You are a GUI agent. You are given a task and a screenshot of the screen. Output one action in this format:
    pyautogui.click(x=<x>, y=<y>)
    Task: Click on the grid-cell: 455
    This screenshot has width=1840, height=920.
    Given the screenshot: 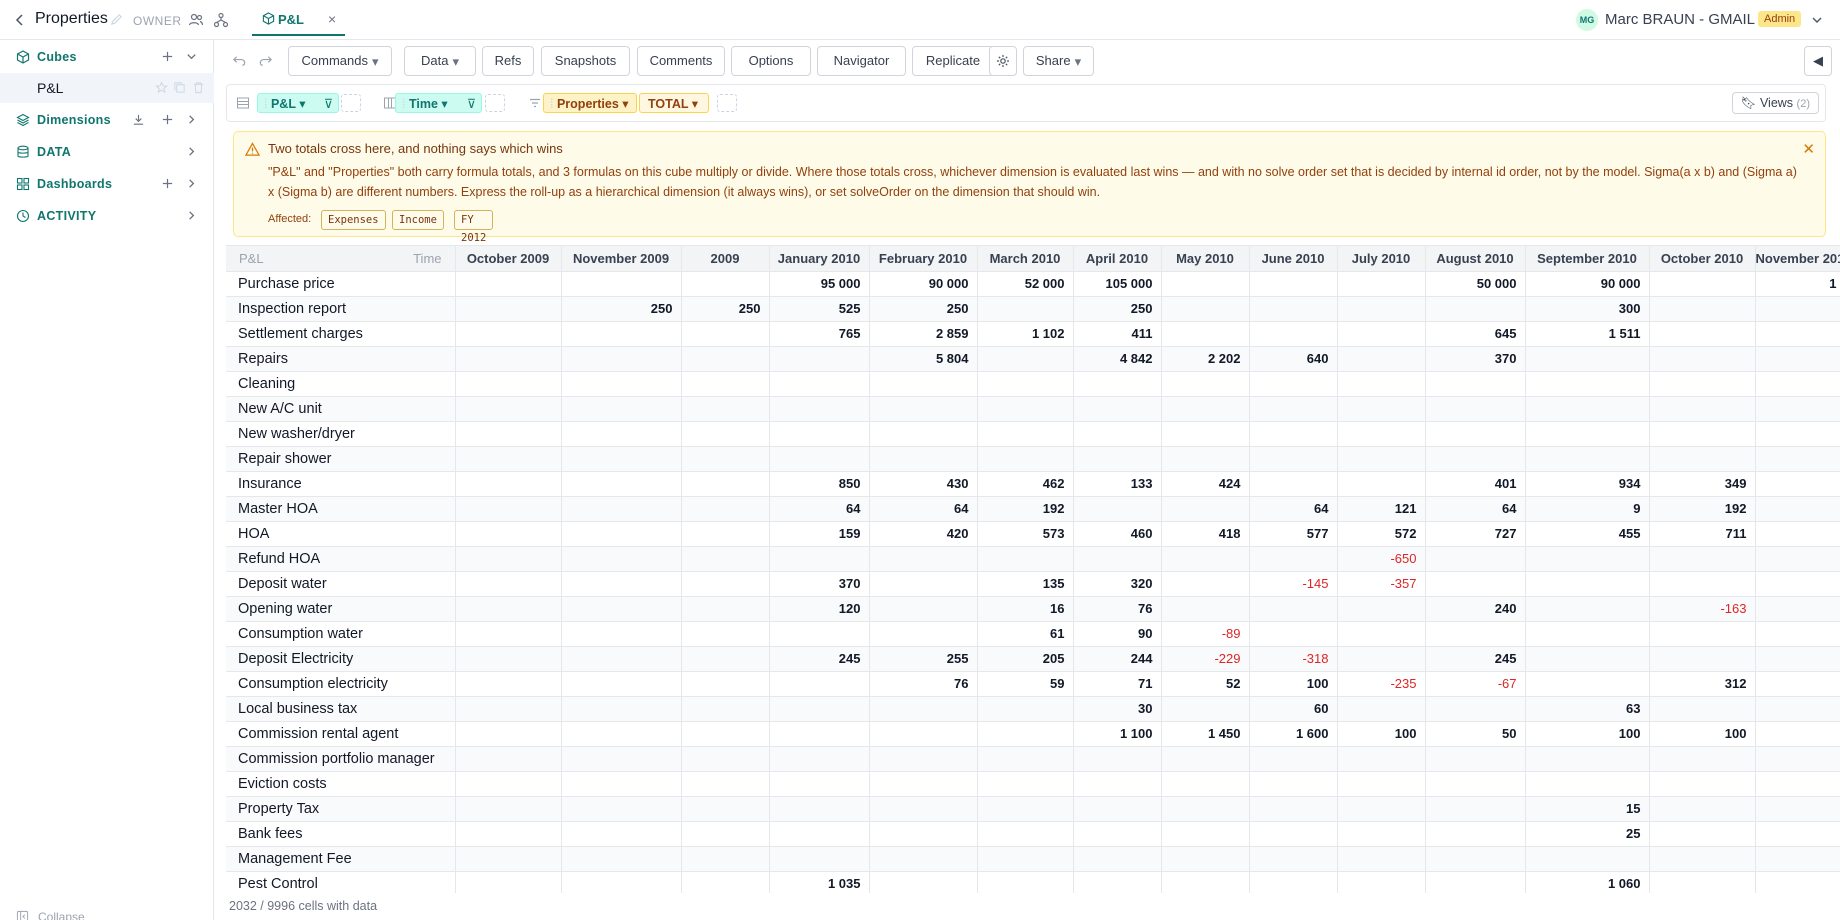 What is the action you would take?
    pyautogui.click(x=1587, y=534)
    